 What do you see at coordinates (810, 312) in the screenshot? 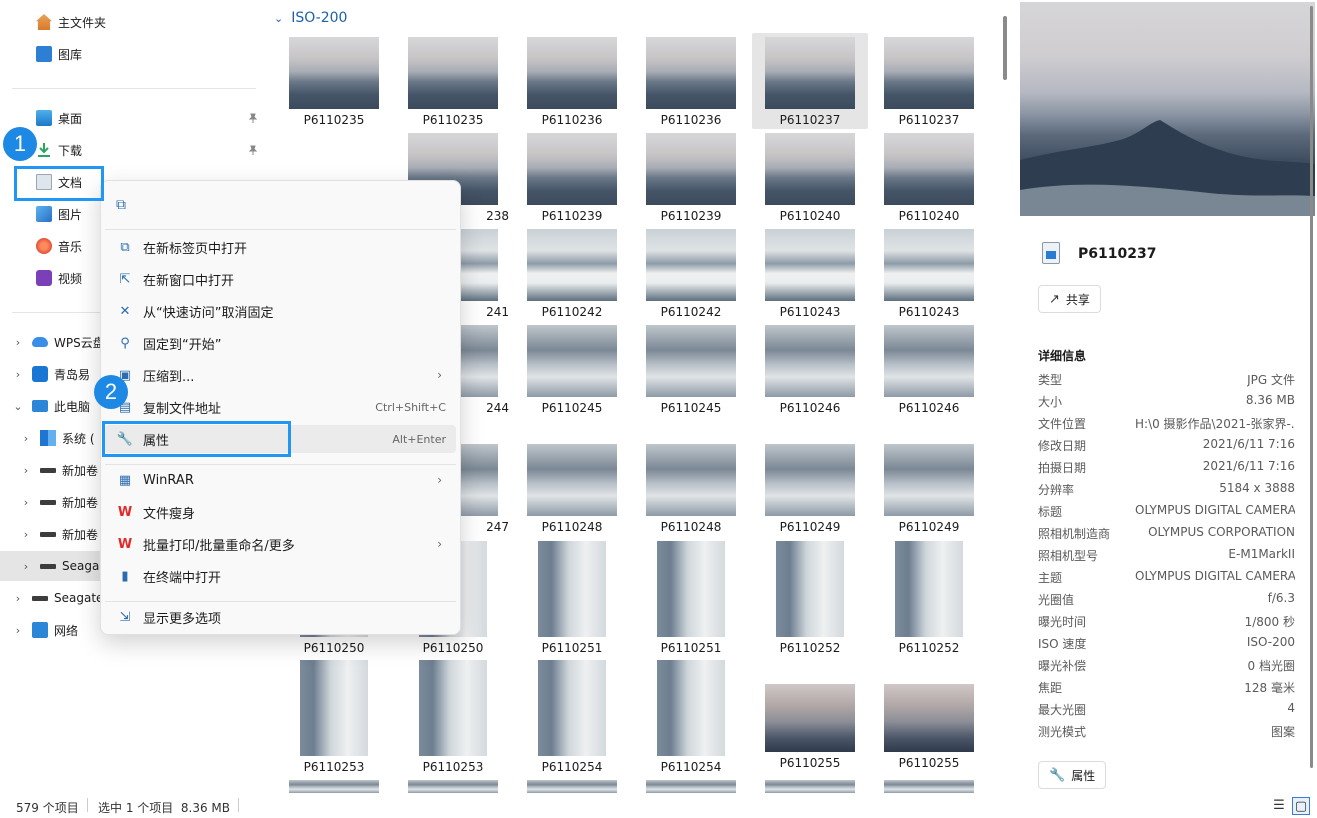
I see `thumbnail-label: P6110243` at bounding box center [810, 312].